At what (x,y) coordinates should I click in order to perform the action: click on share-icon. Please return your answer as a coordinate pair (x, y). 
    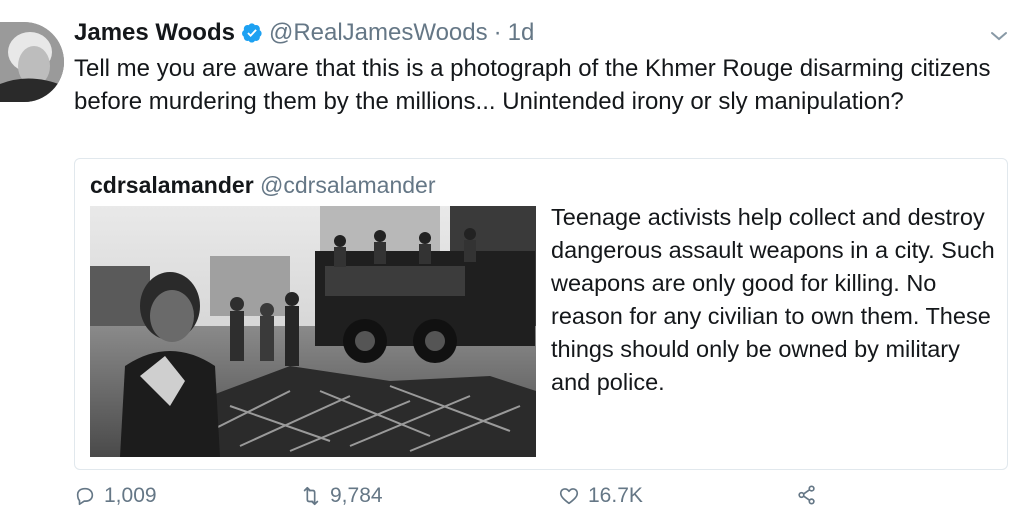
    Looking at the image, I should click on (806, 495).